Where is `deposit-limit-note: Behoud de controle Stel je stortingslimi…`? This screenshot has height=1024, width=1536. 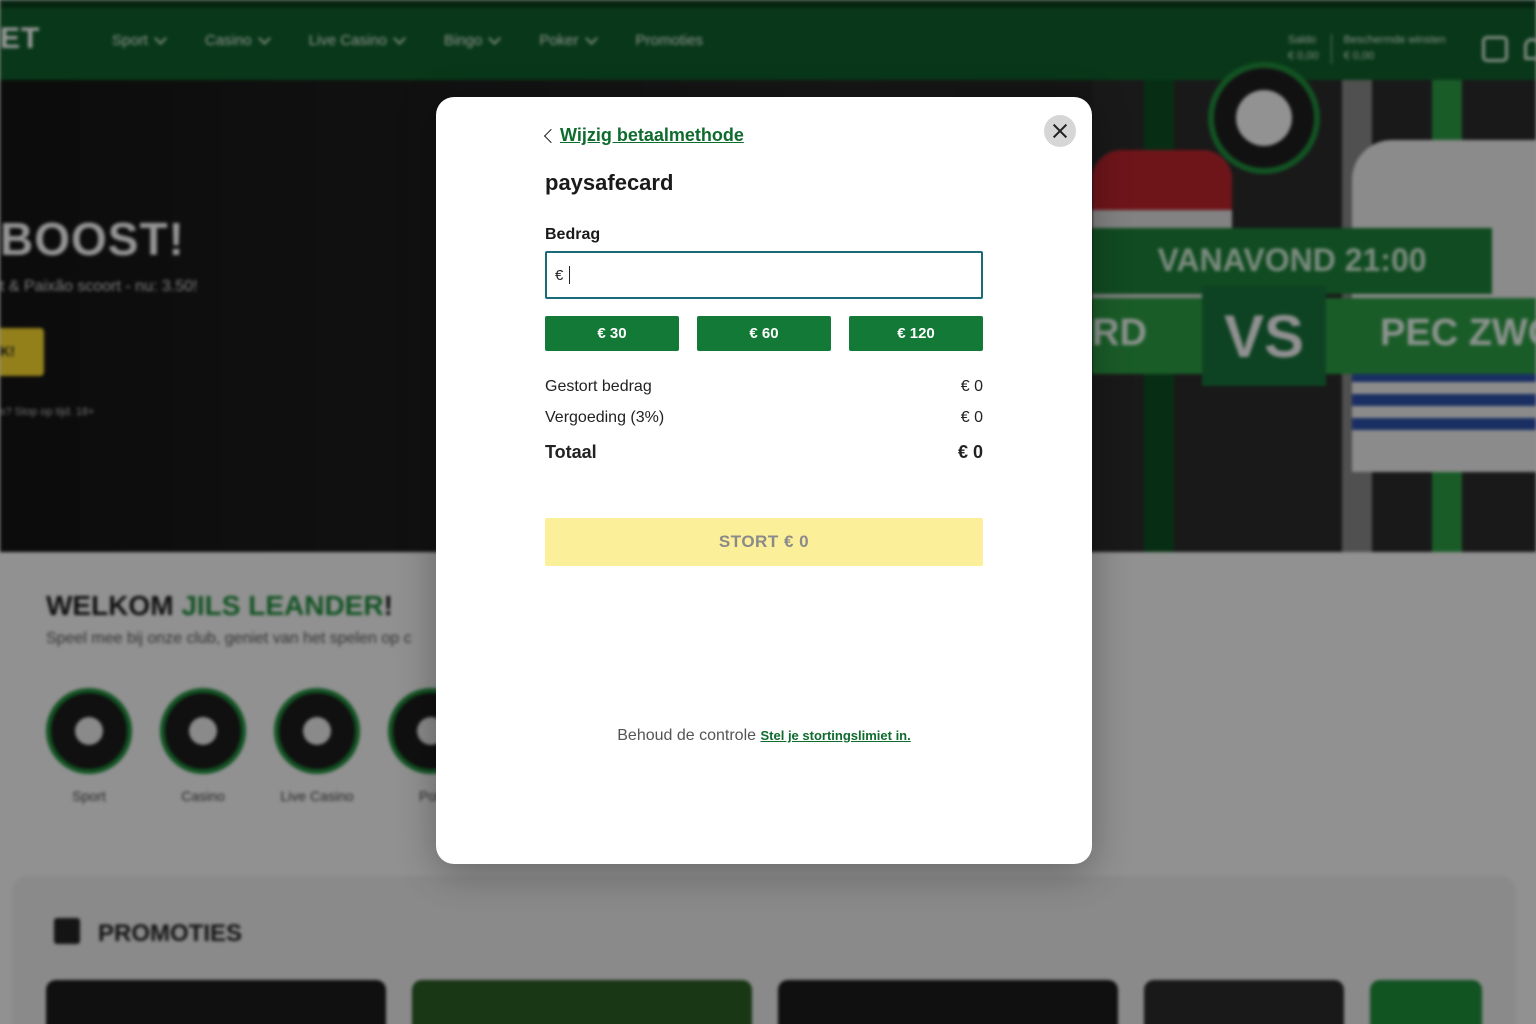 deposit-limit-note: Behoud de controle Stel je stortingslimi… is located at coordinates (764, 736).